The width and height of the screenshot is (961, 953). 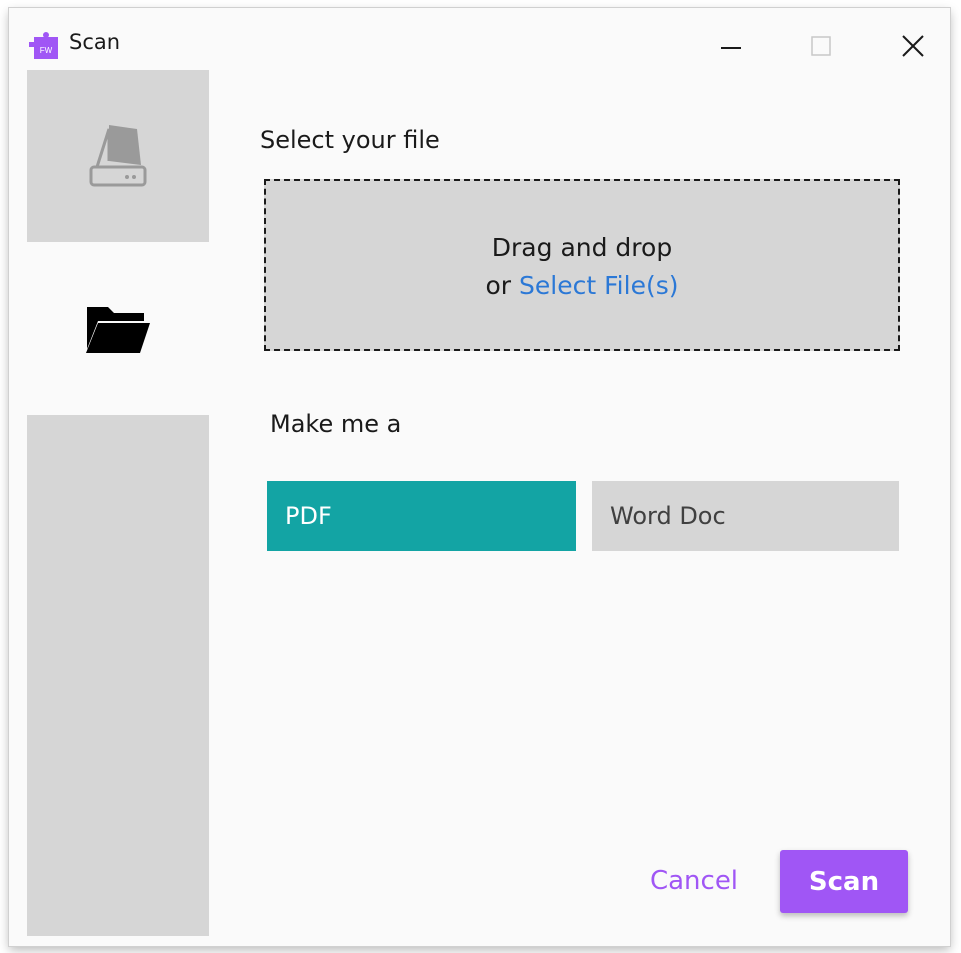 I want to click on svg-text: FW, so click(x=46, y=50).